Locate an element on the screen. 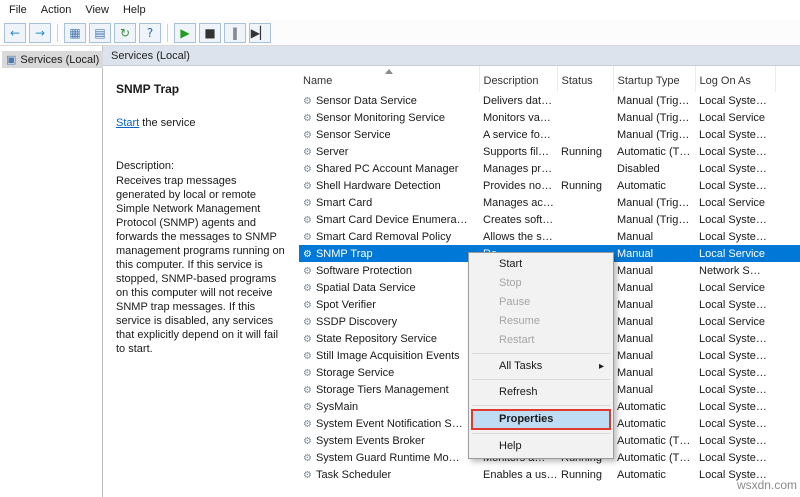 This screenshot has width=800, height=497. export-list-icon: ▤ is located at coordinates (100, 32).